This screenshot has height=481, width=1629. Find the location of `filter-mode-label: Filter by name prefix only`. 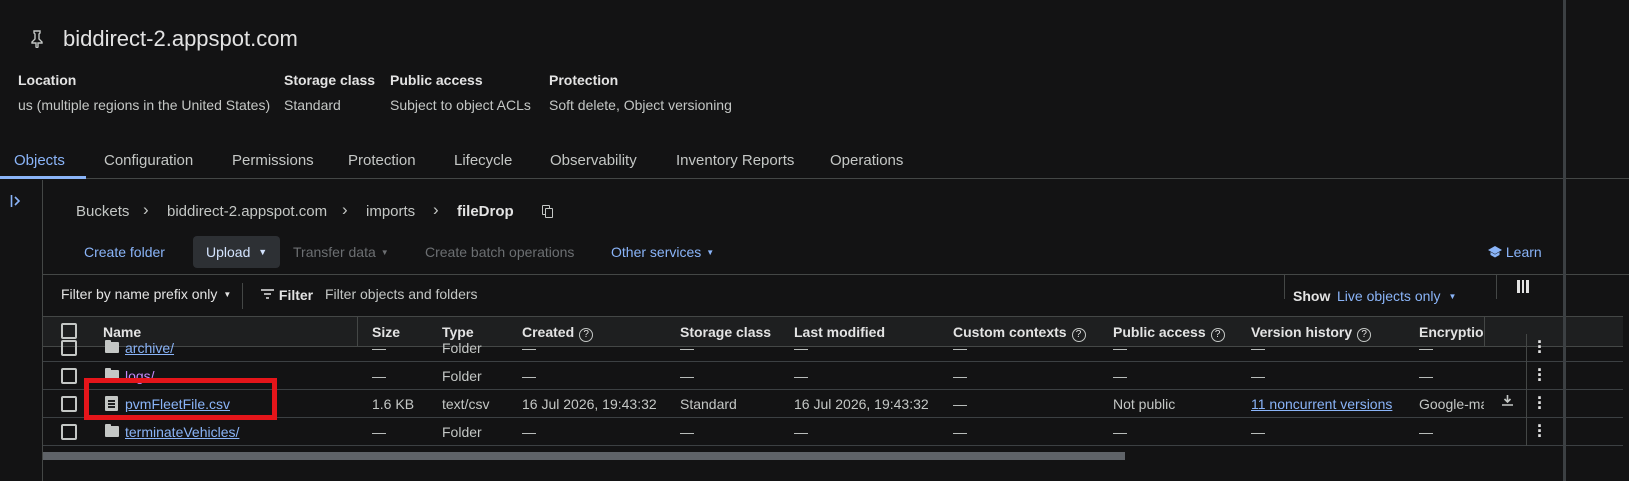

filter-mode-label: Filter by name prefix only is located at coordinates (139, 294).